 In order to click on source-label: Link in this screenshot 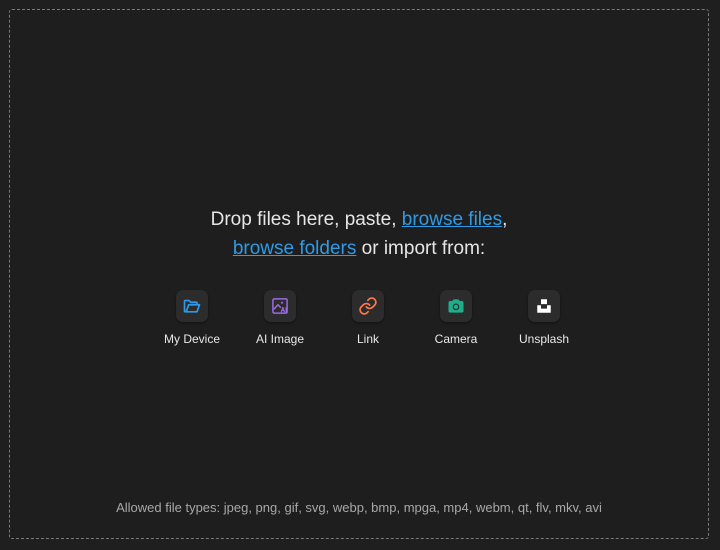, I will do `click(367, 339)`.